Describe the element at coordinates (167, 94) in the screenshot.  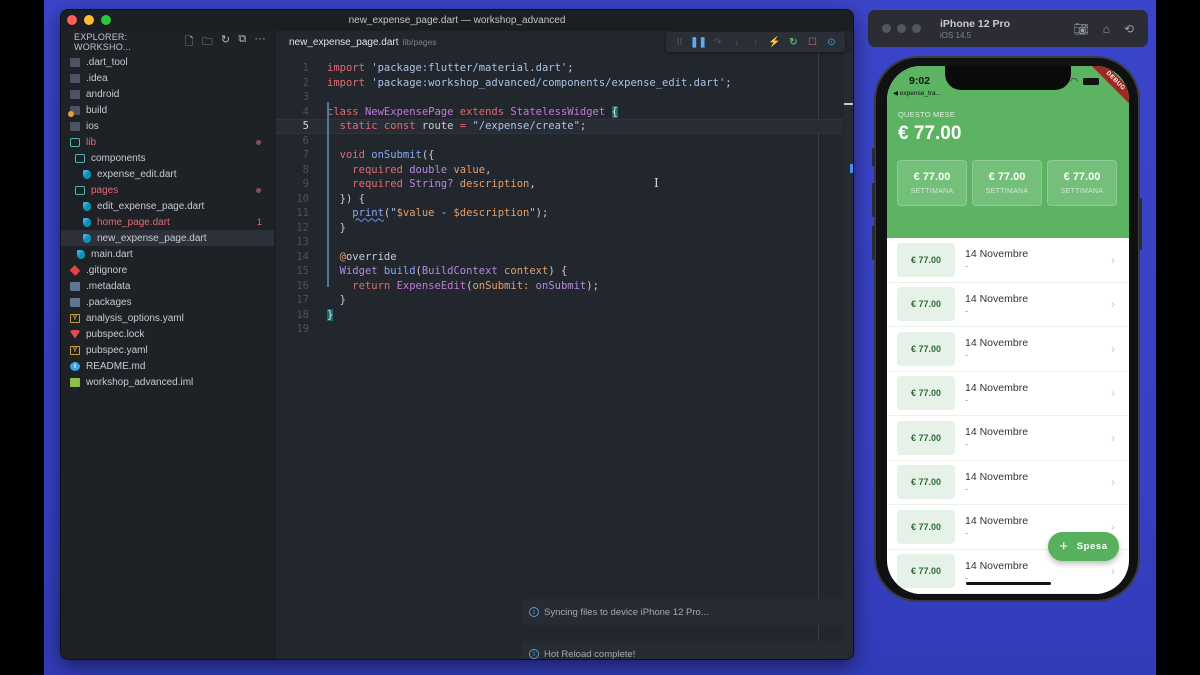
I see `tree-item: android` at that location.